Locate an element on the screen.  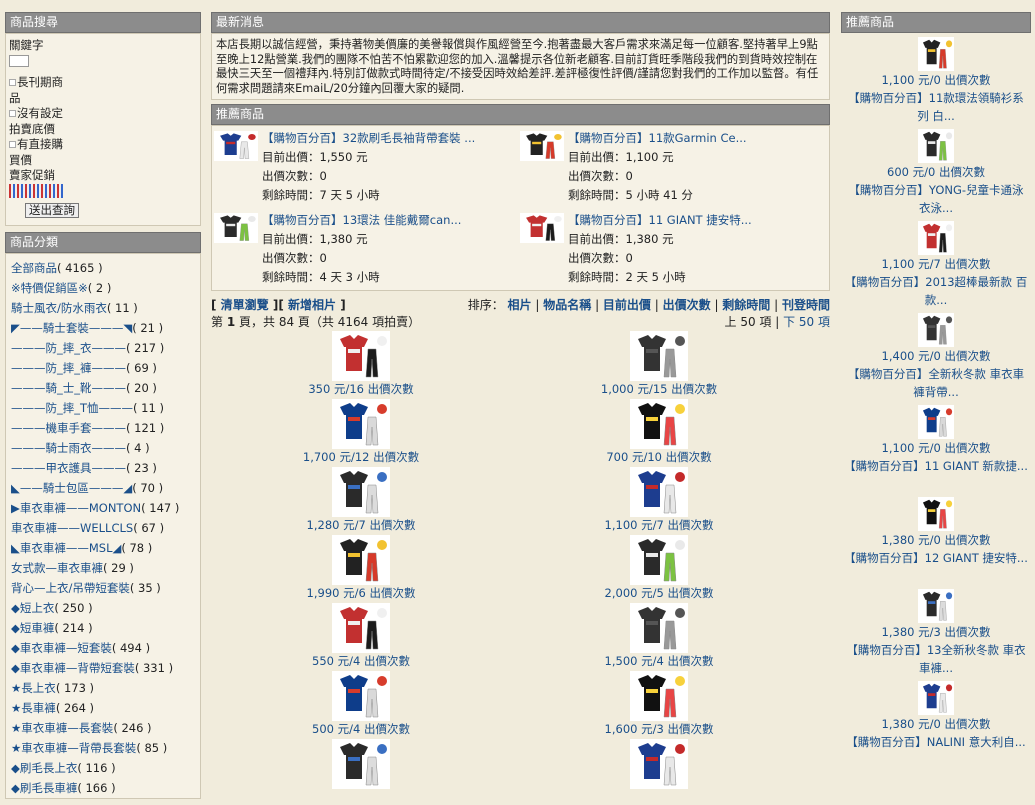
category-link: ◤——騎士套裝———◥ is located at coordinates (71, 328).